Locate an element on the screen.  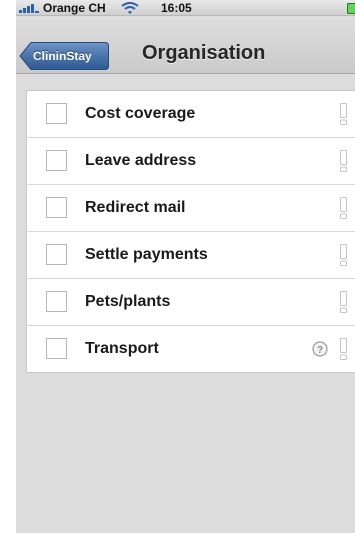
navigation-bar: ClininStay Organisation is located at coordinates (185, 45).